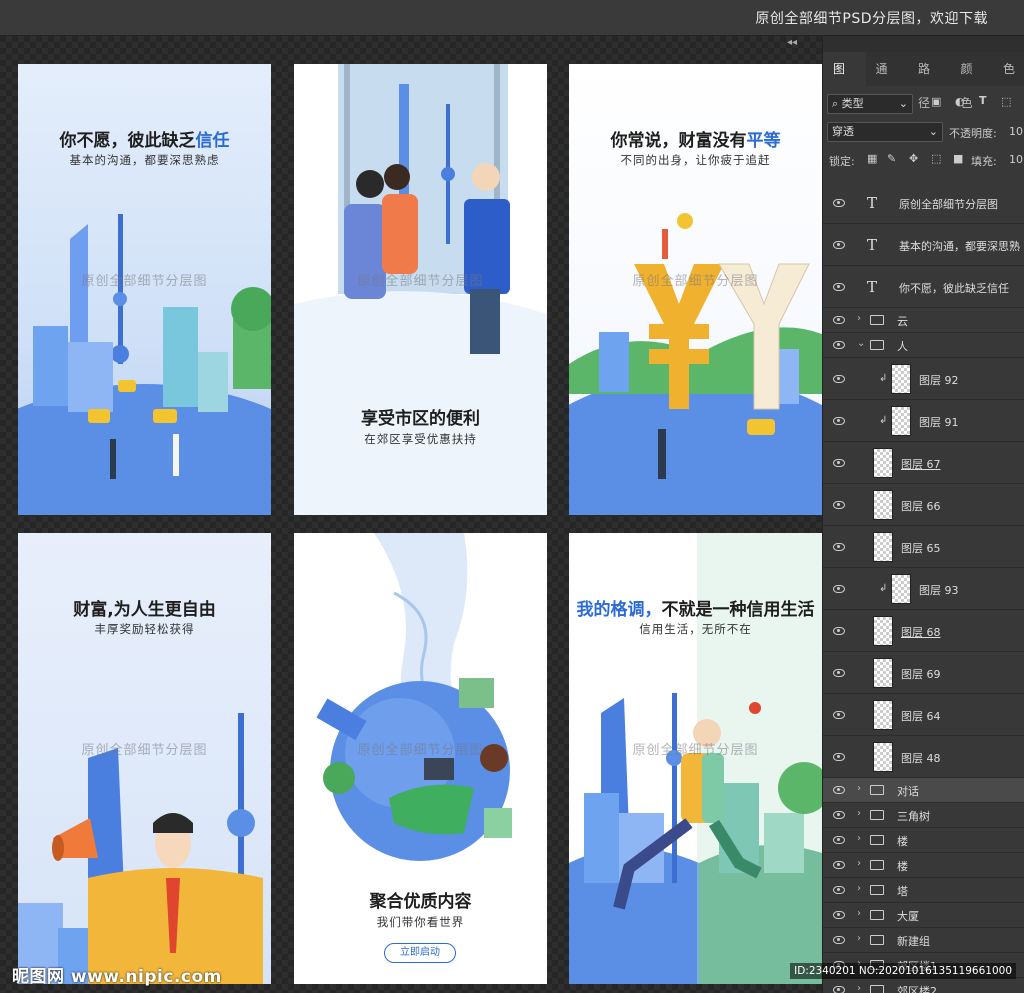  Describe the element at coordinates (972, 81) in the screenshot. I see `tab-color: 颜色` at that location.